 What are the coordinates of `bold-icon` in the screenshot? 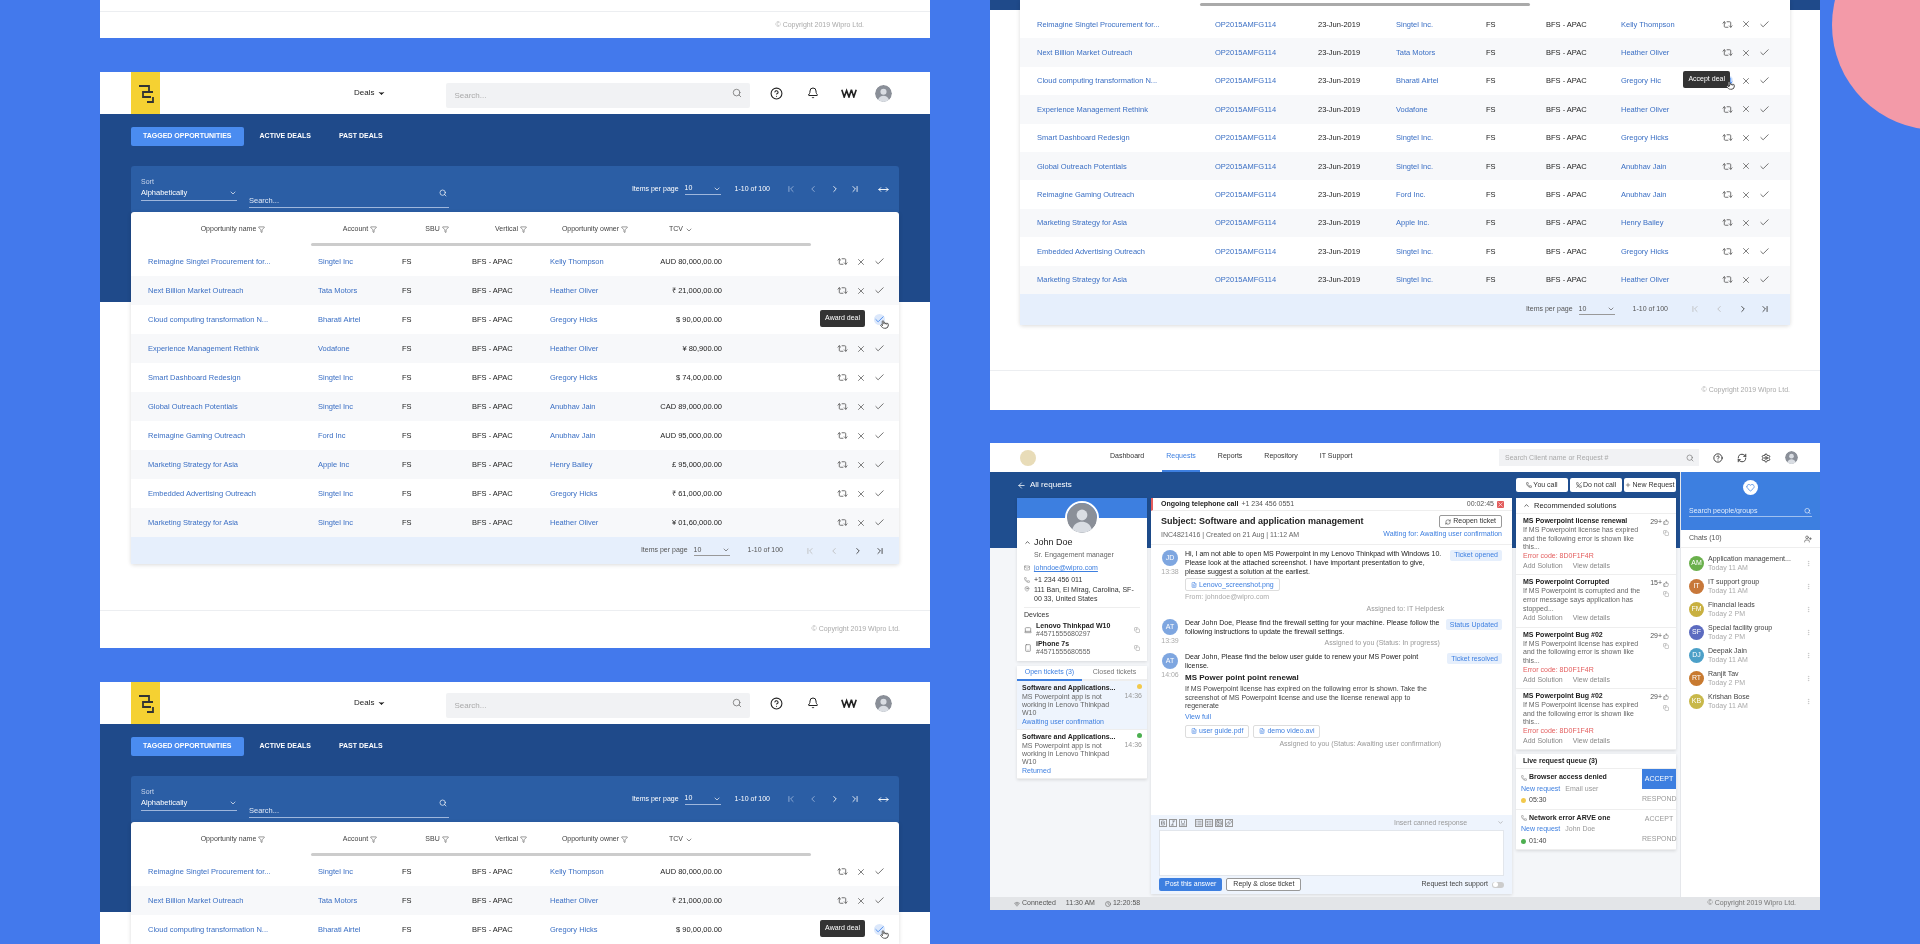 It's located at (1163, 822).